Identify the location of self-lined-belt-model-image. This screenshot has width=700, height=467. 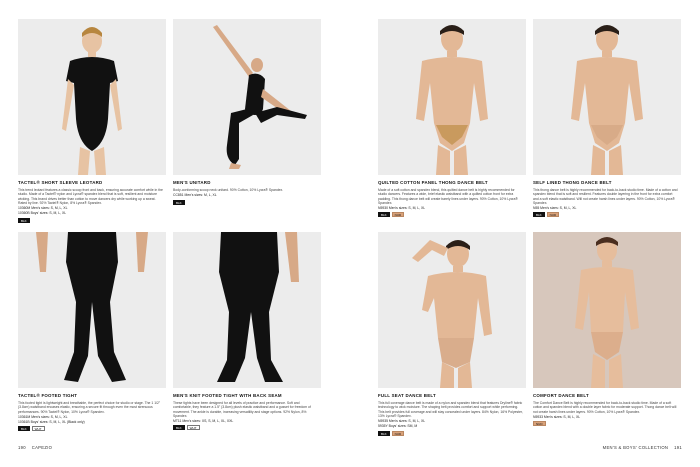
(607, 100).